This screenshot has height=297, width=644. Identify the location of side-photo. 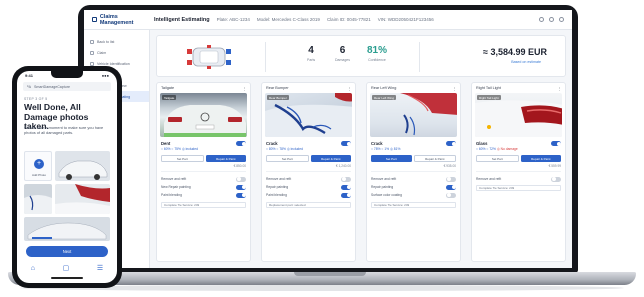
(67, 229).